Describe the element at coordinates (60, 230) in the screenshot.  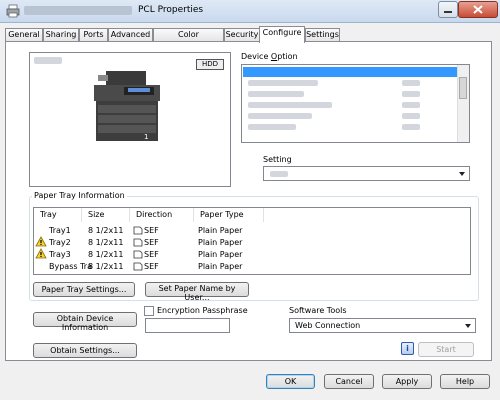
I see `tray-name: Tray1` at that location.